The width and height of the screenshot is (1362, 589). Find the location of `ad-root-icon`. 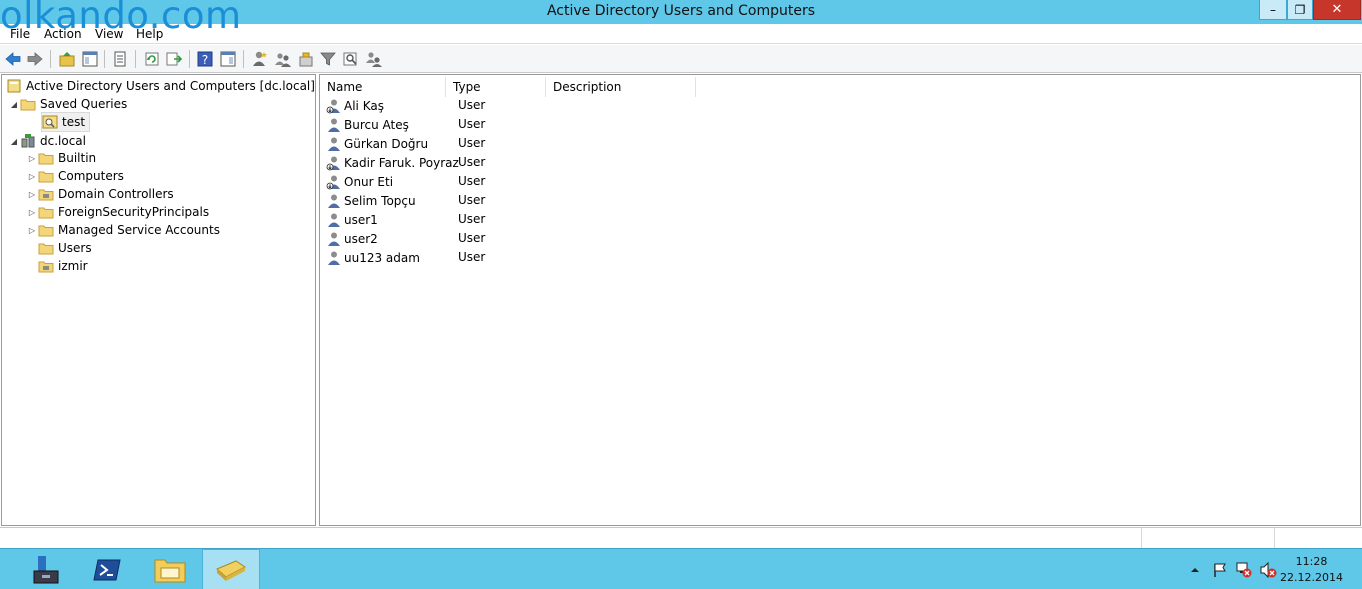

ad-root-icon is located at coordinates (14, 86).